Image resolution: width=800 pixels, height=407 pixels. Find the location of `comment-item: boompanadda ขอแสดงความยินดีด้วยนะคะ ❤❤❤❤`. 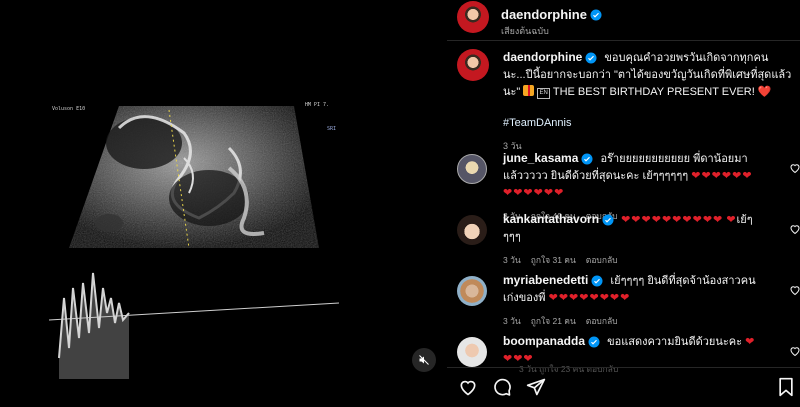

comment-item: boompanadda ขอแสดงความยินดีด้วยนะคะ ❤❤❤❤ is located at coordinates (628, 350).